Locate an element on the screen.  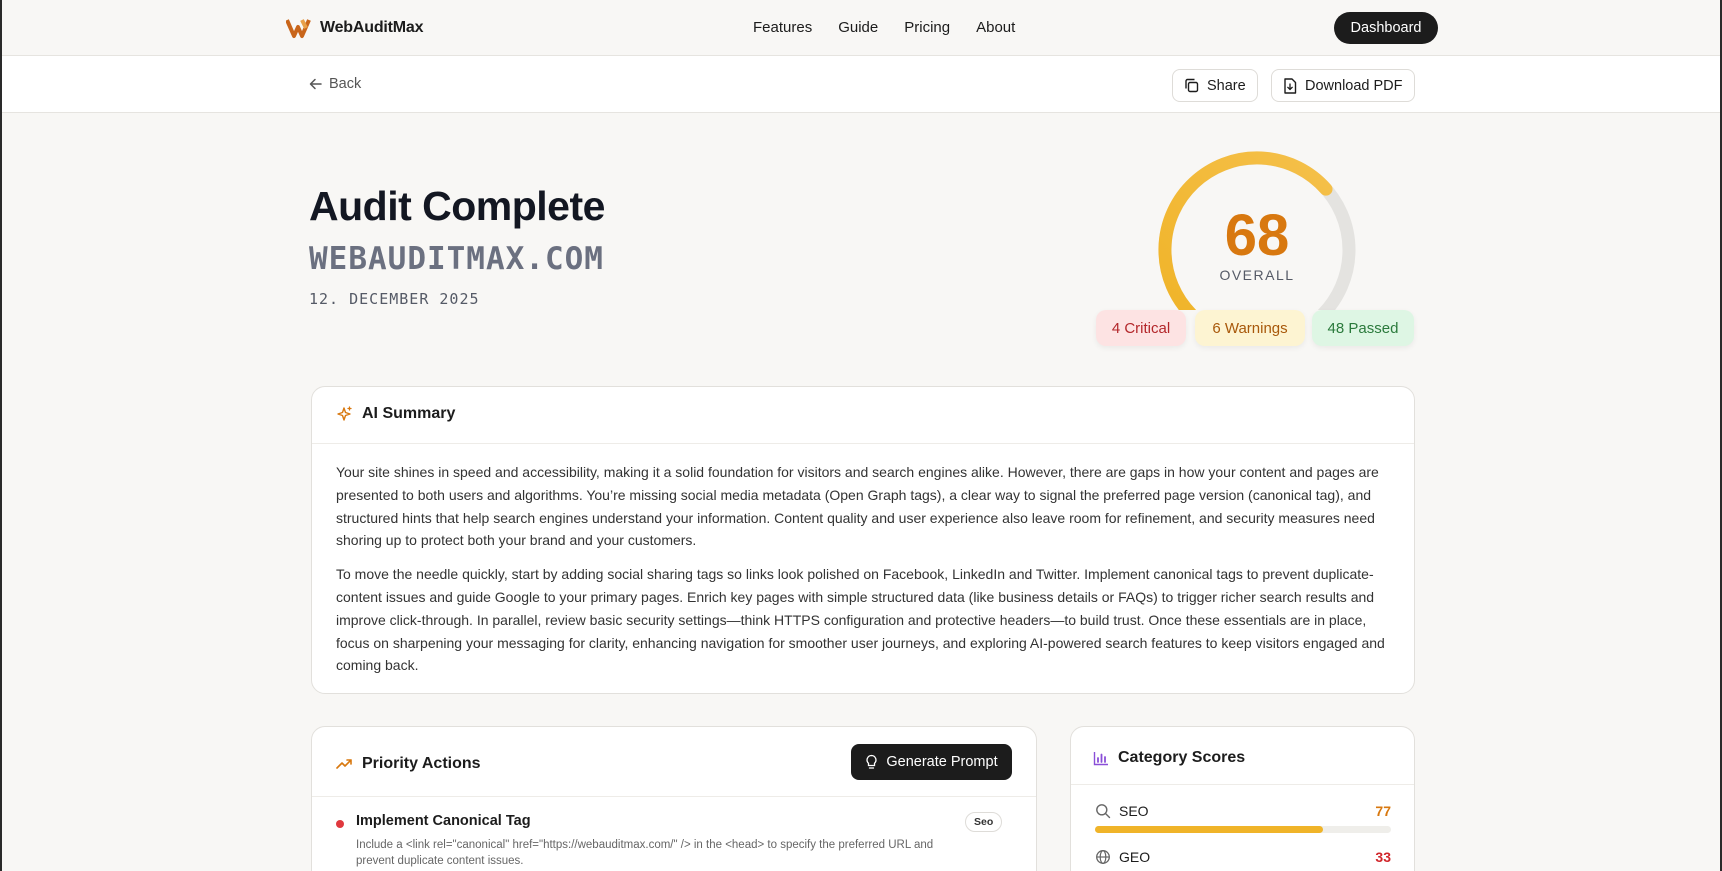
share-button: Share is located at coordinates (1215, 85).